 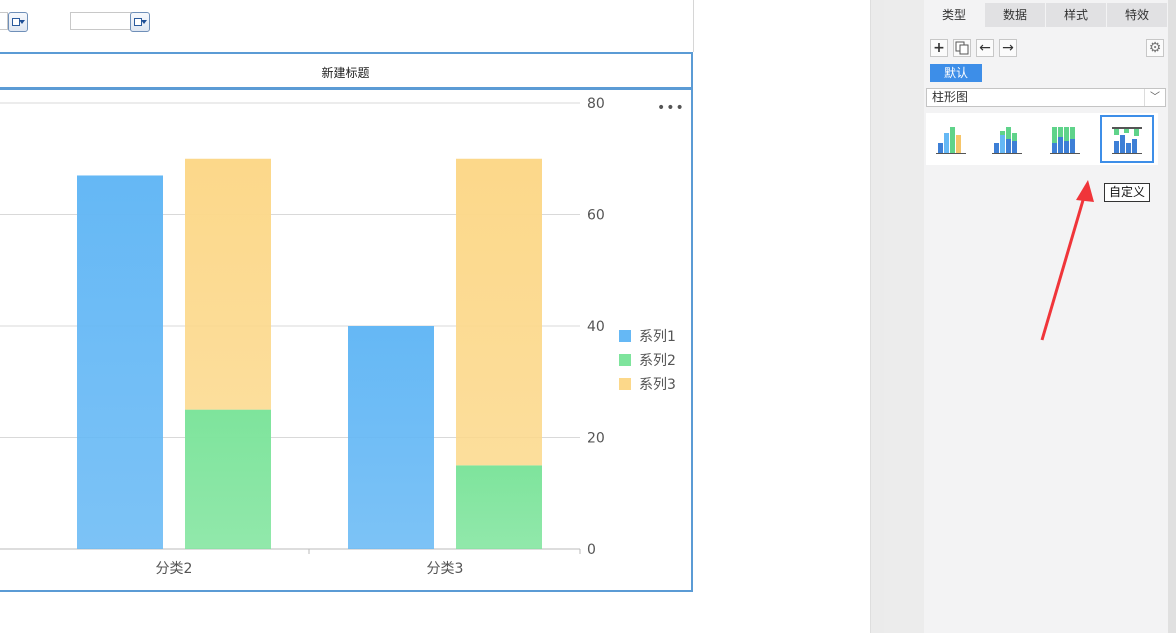 I want to click on legend-label: 系列2, so click(x=657, y=361).